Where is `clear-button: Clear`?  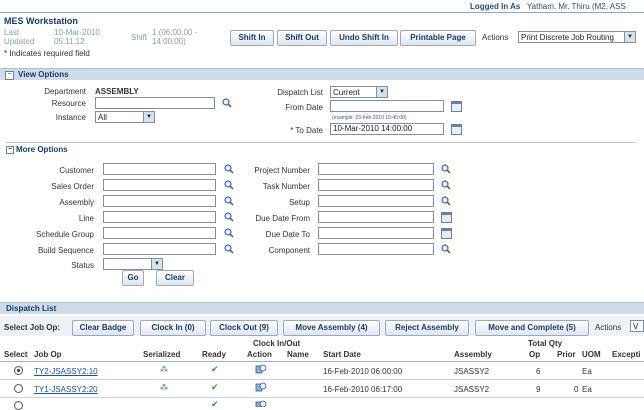
clear-button: Clear is located at coordinates (175, 278).